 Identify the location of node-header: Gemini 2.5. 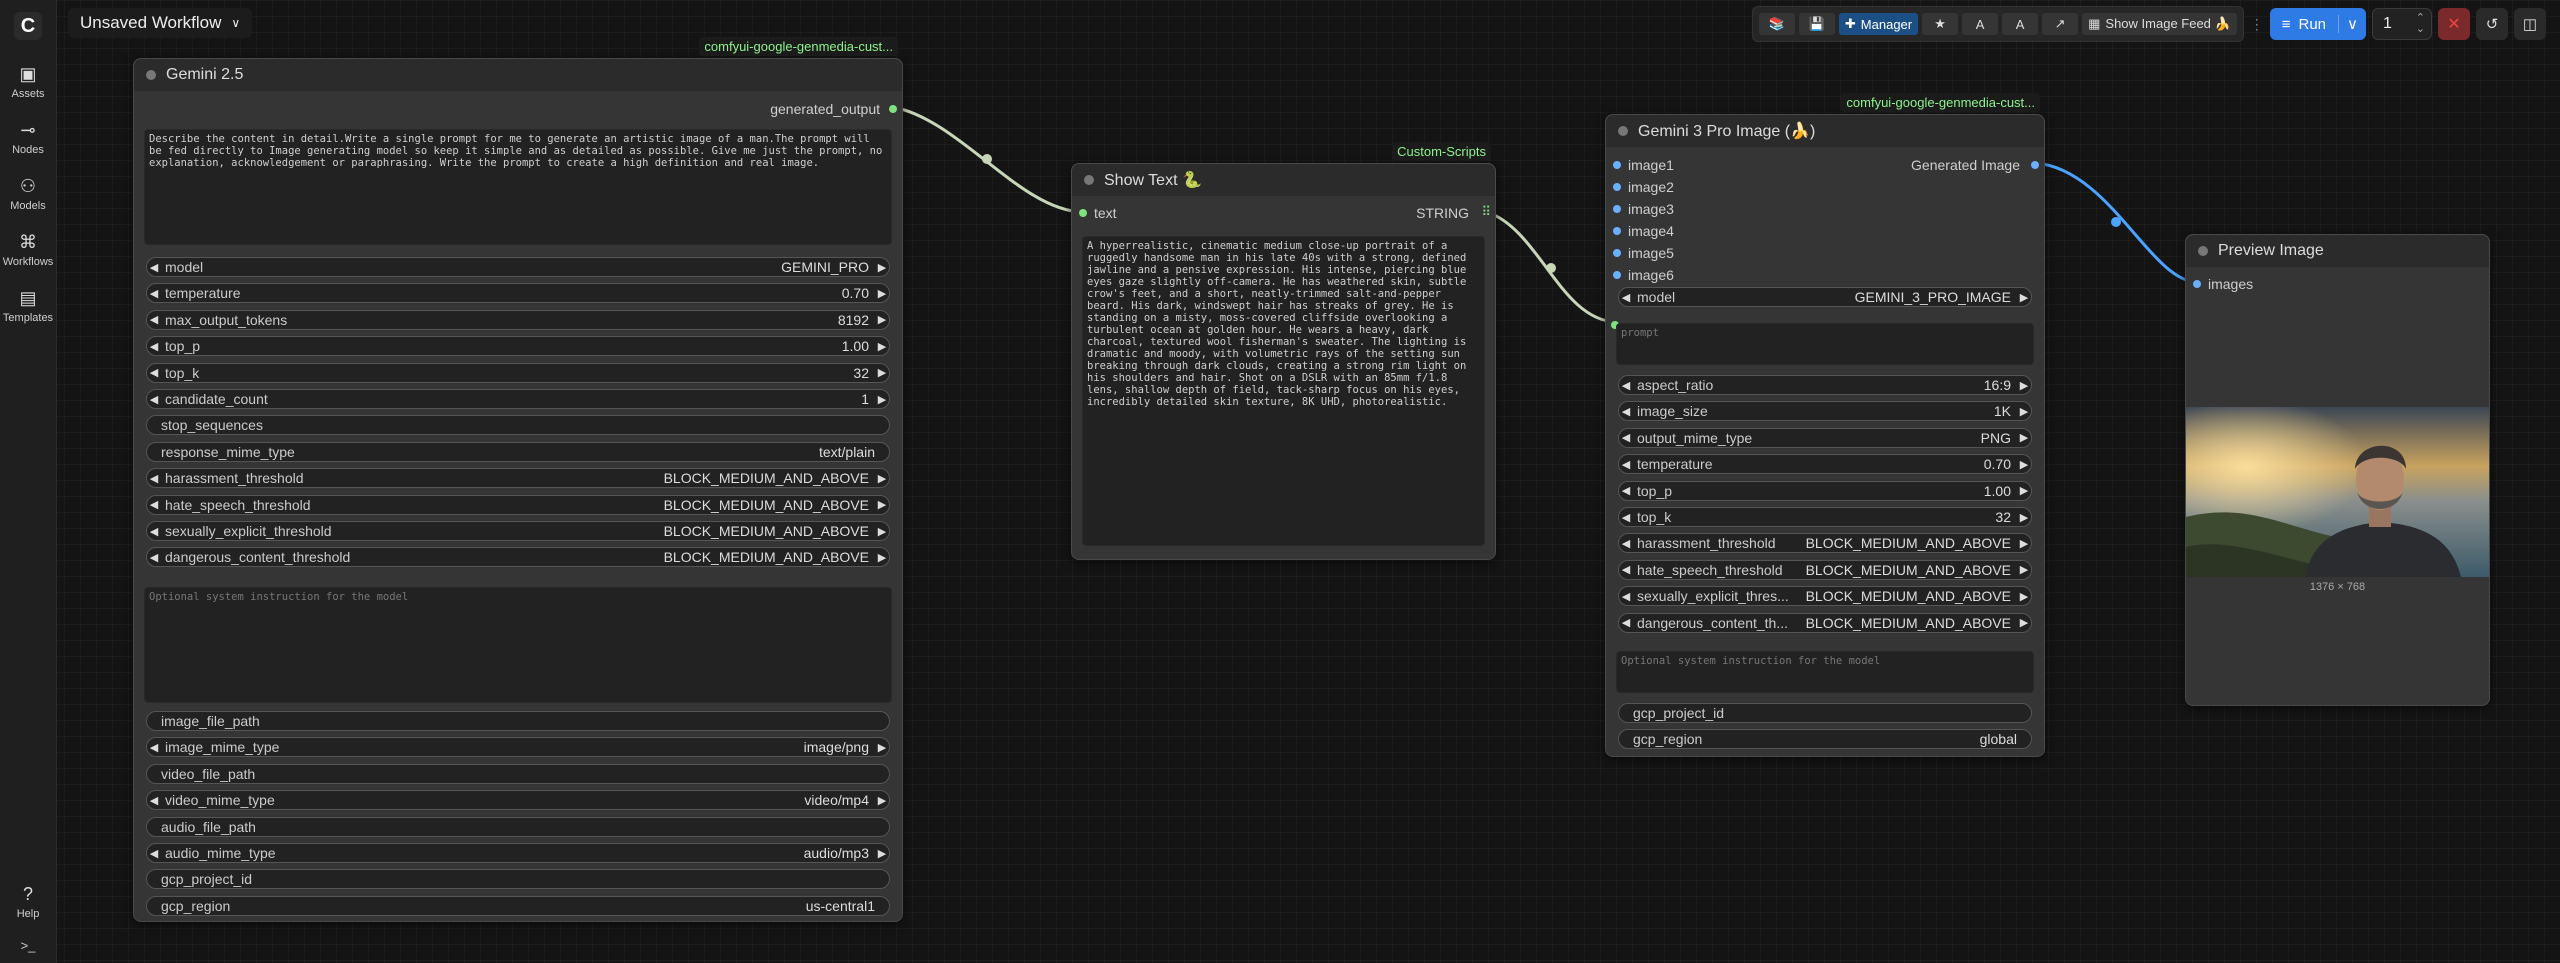
(518, 75).